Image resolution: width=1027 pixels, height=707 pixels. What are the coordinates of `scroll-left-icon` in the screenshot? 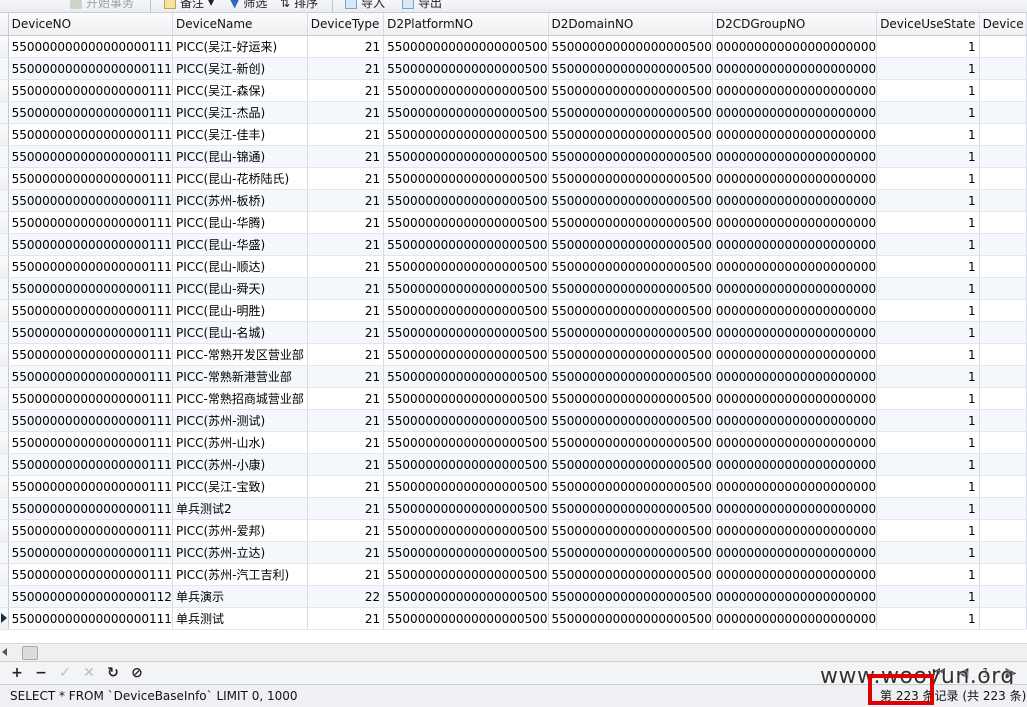 It's located at (4, 652).